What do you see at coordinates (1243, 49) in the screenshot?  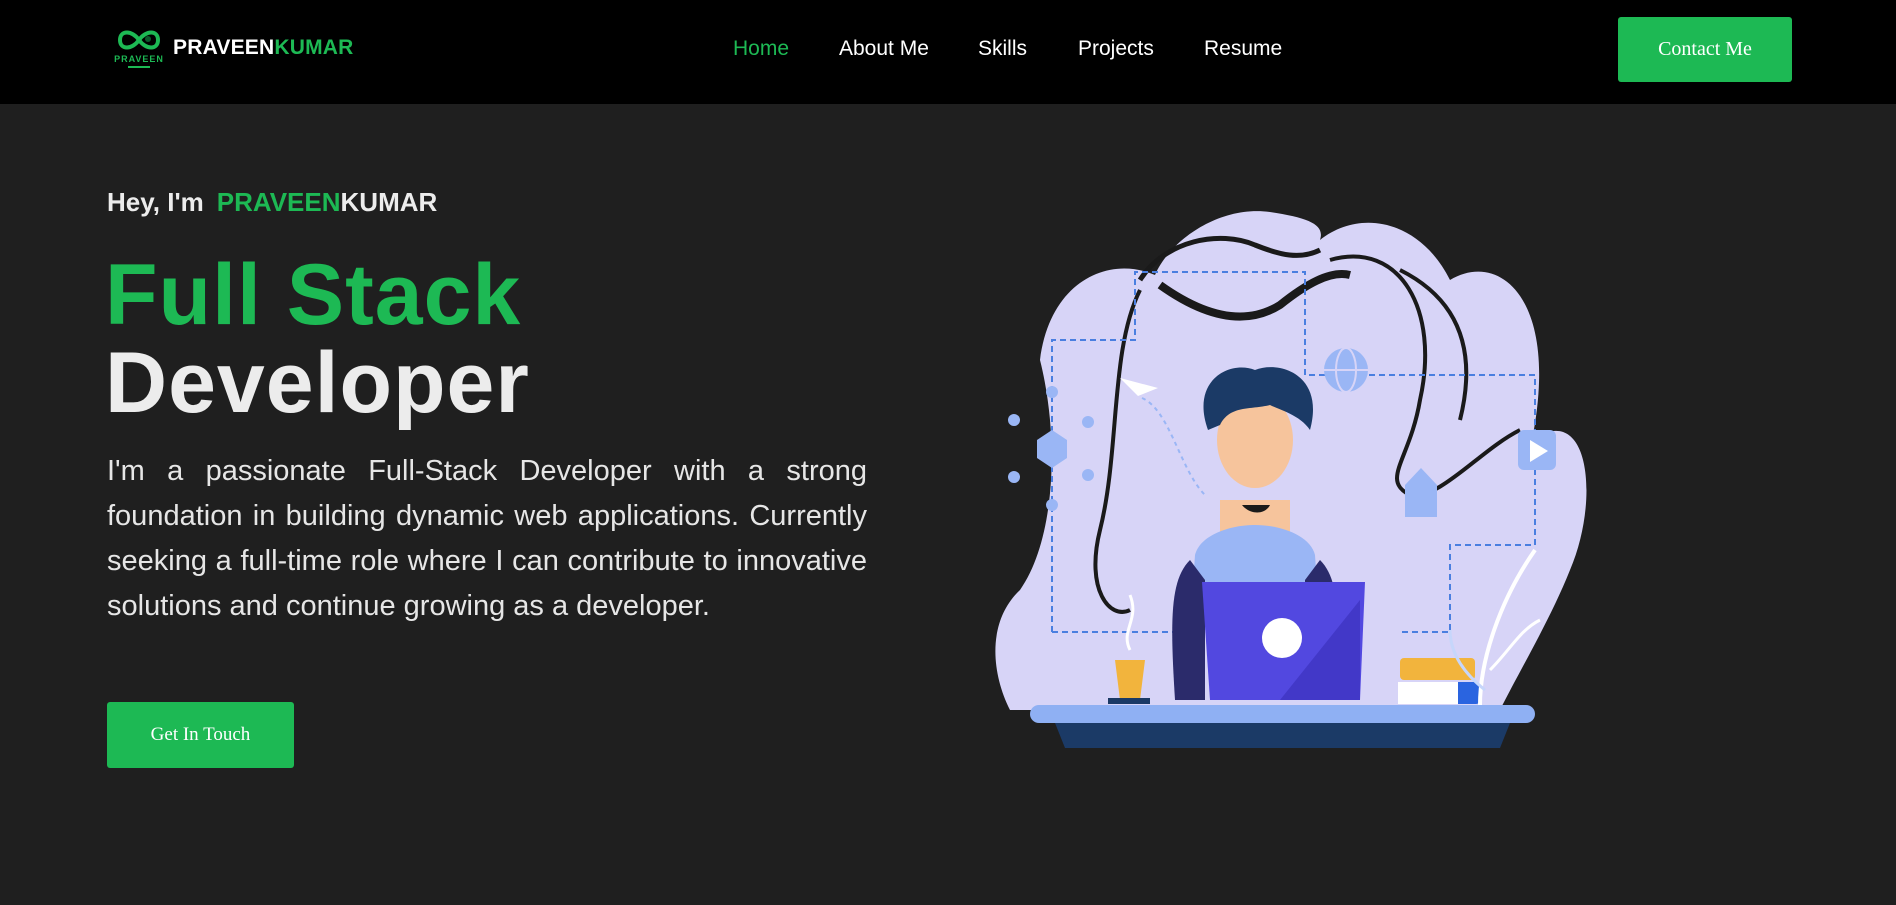 I see `nav-resume: Resume` at bounding box center [1243, 49].